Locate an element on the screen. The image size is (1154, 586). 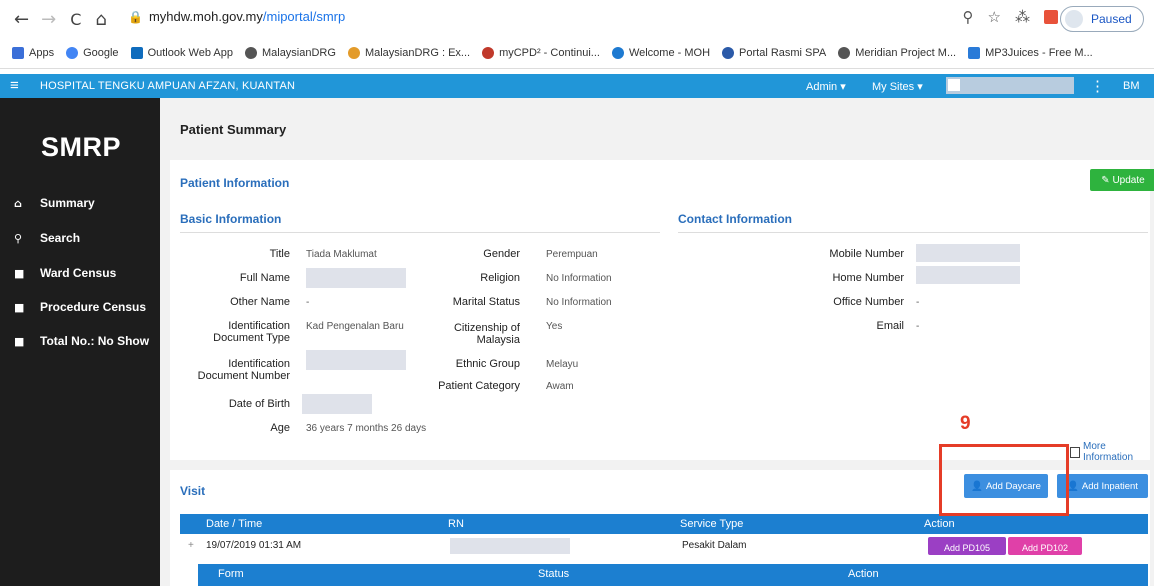
profile-status: Paused is located at coordinates (1111, 19).